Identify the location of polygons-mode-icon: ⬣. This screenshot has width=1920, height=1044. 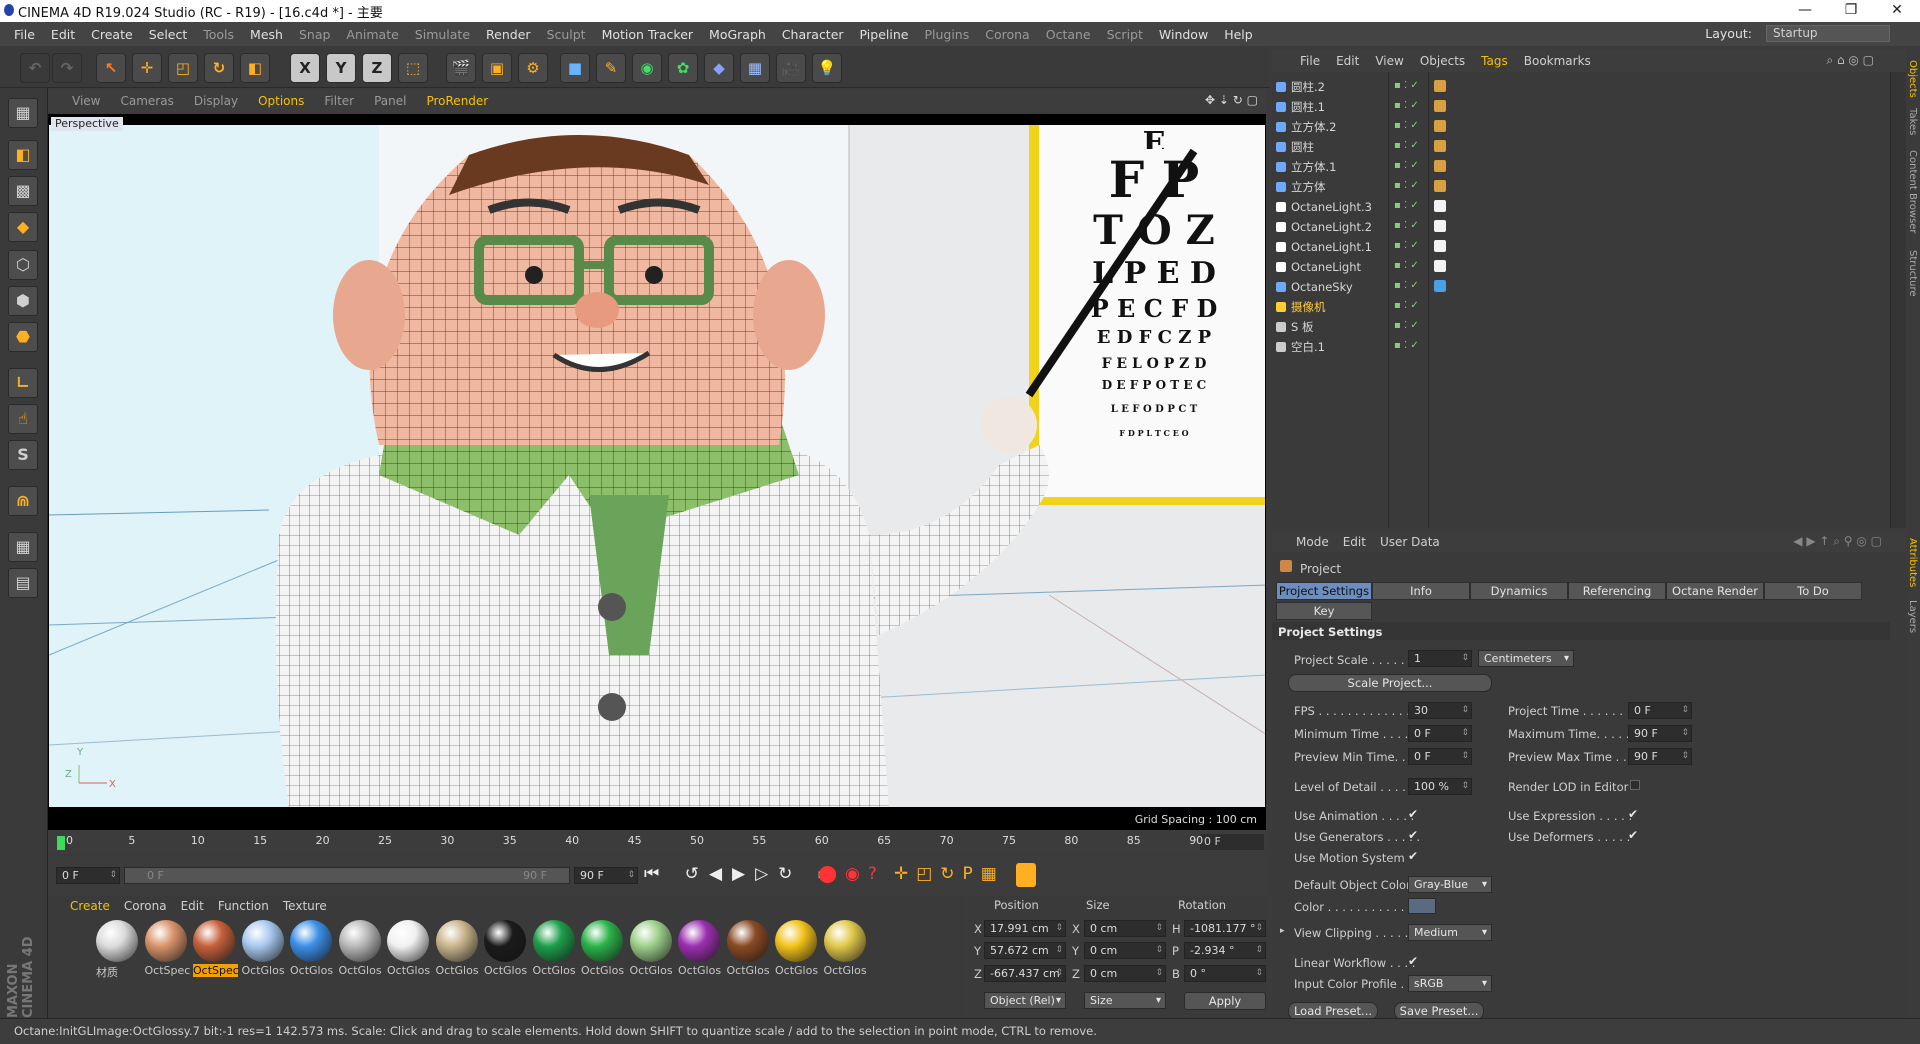
(23, 337).